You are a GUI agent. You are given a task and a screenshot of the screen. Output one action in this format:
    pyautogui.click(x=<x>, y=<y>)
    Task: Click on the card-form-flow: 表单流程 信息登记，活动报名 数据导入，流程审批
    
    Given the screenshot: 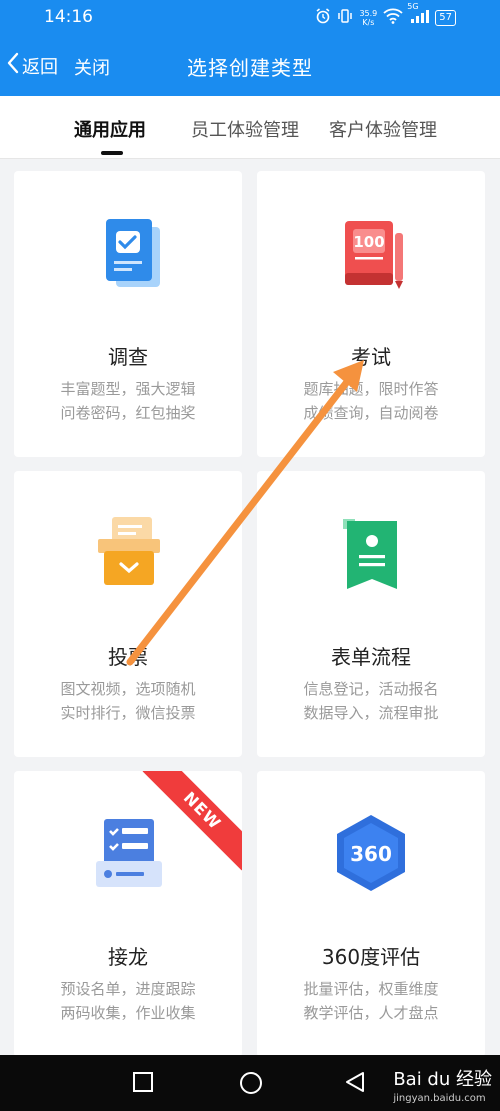 What is the action you would take?
    pyautogui.click(x=371, y=614)
    